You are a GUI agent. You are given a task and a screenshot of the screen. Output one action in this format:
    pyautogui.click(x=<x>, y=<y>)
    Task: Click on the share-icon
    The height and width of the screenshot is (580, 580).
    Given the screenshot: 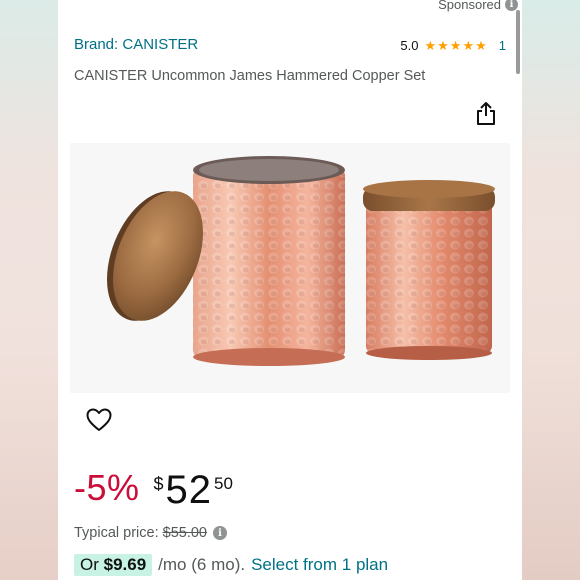 What is the action you would take?
    pyautogui.click(x=486, y=114)
    